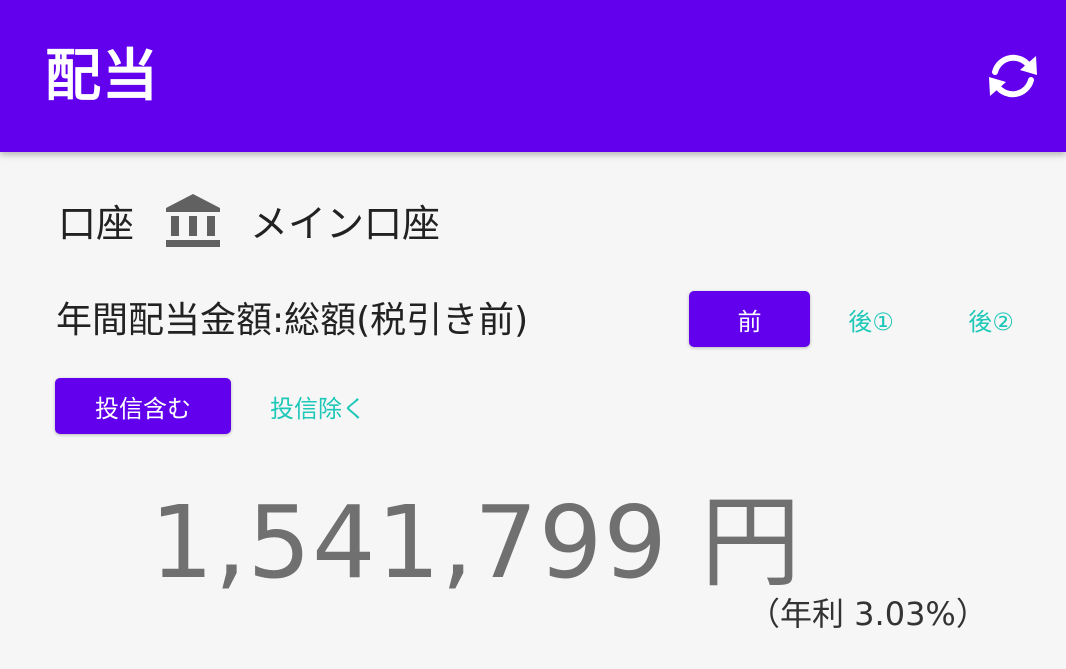 The height and width of the screenshot is (669, 1066). I want to click on tax-after-1-button: 後①, so click(871, 319).